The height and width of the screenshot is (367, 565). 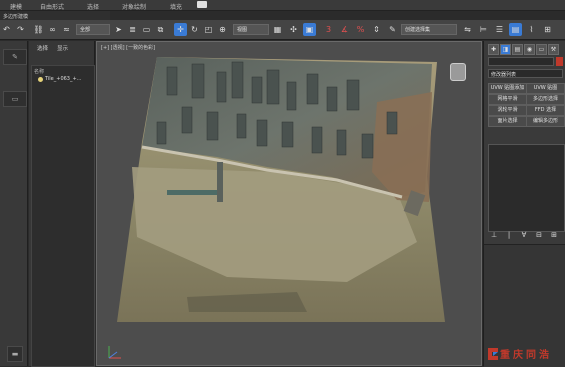 What do you see at coordinates (55, 15) in the screenshot?
I see `ribbon-label: 多边形建模` at bounding box center [55, 15].